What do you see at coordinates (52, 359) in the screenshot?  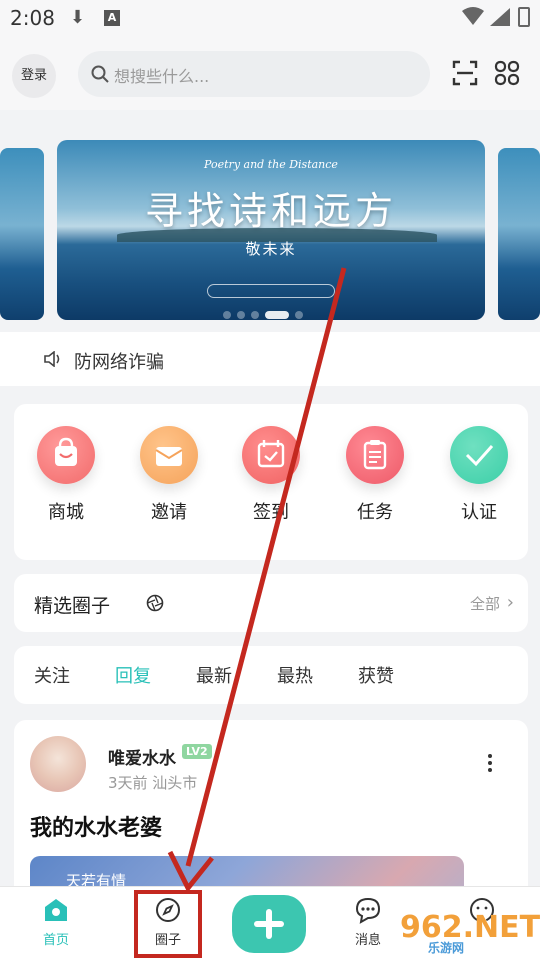 I see `speaker-icon` at bounding box center [52, 359].